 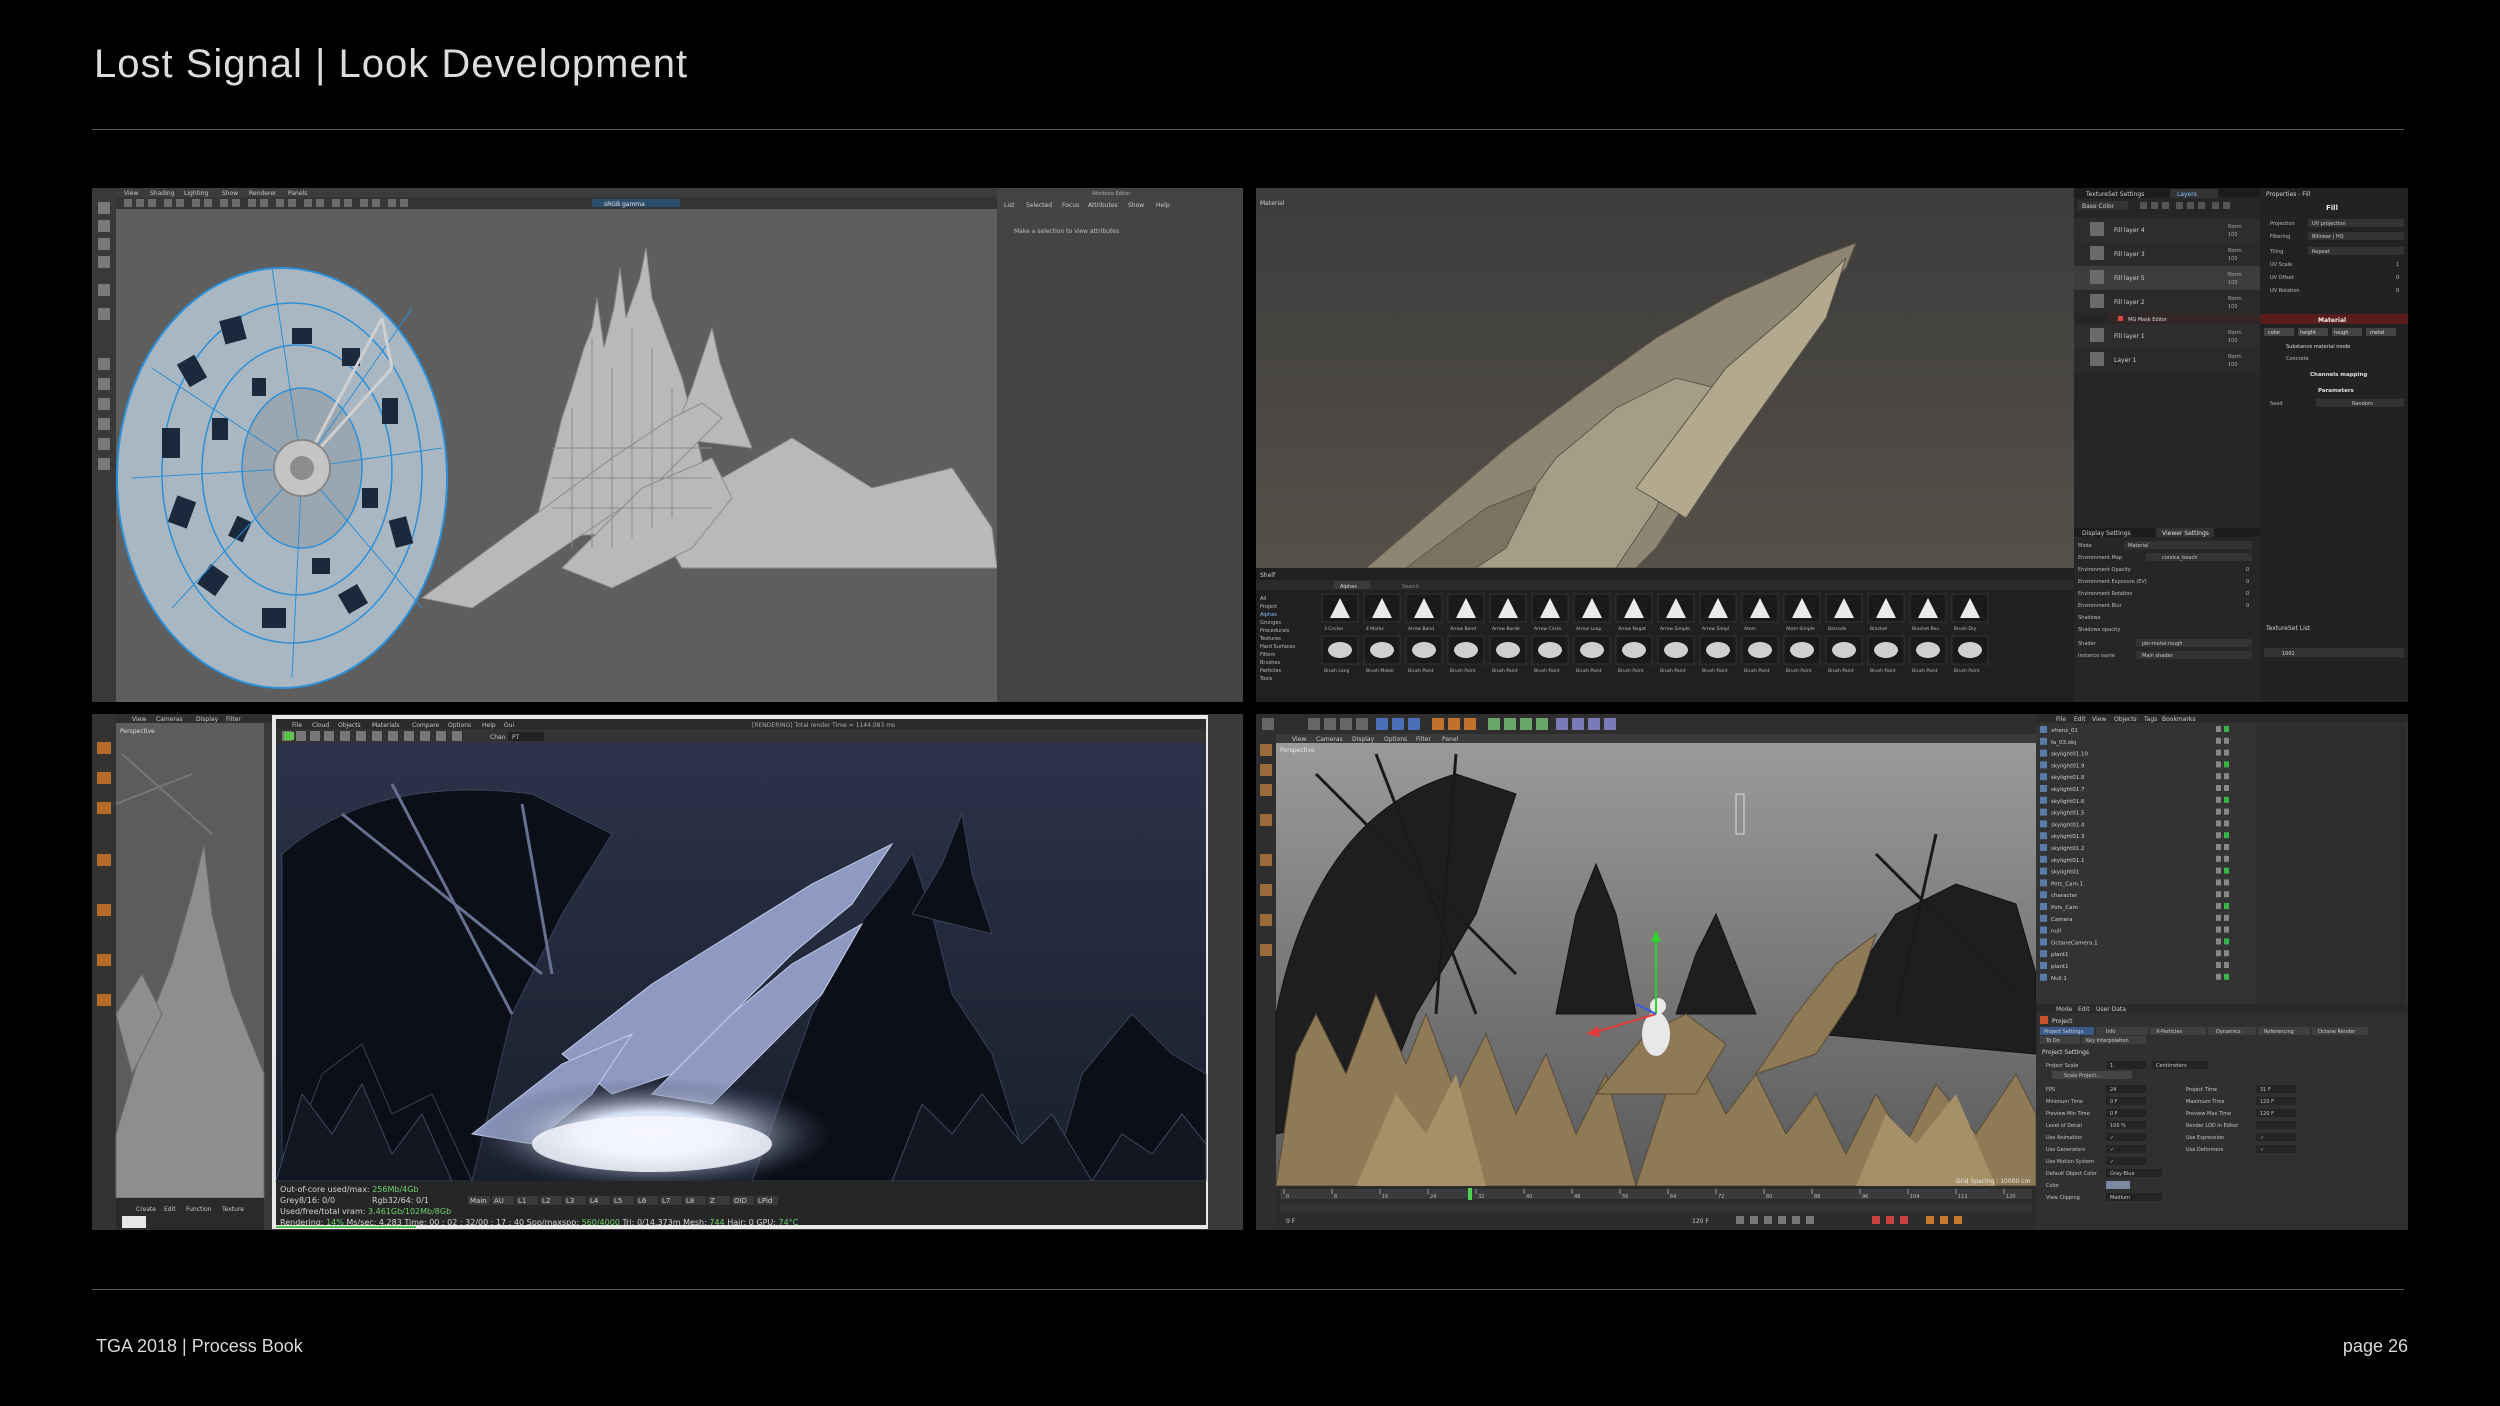 I want to click on shelf-item-label: Barcode, so click(x=1837, y=629).